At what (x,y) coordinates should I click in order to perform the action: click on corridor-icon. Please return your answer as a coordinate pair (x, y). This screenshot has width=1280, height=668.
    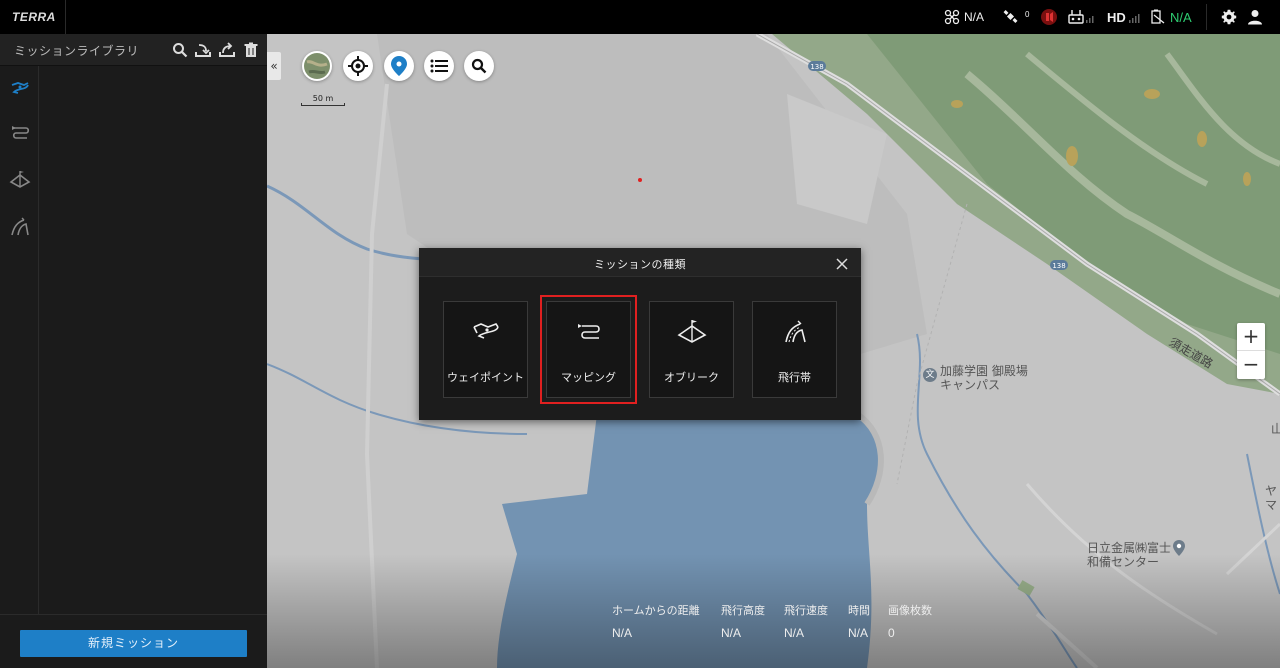
    Looking at the image, I should click on (795, 331).